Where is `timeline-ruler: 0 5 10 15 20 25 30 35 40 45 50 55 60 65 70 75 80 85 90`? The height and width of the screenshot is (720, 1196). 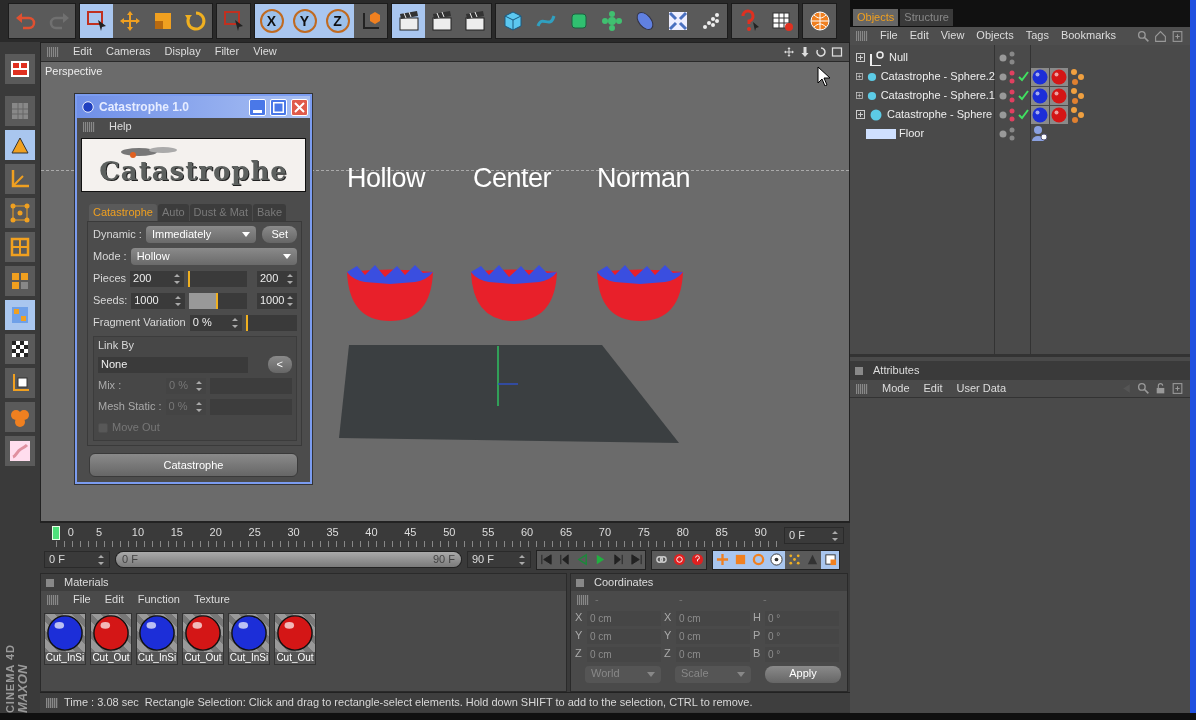 timeline-ruler: 0 5 10 15 20 25 30 35 40 45 50 55 60 65 70 75 80 85 90 is located at coordinates (410, 536).